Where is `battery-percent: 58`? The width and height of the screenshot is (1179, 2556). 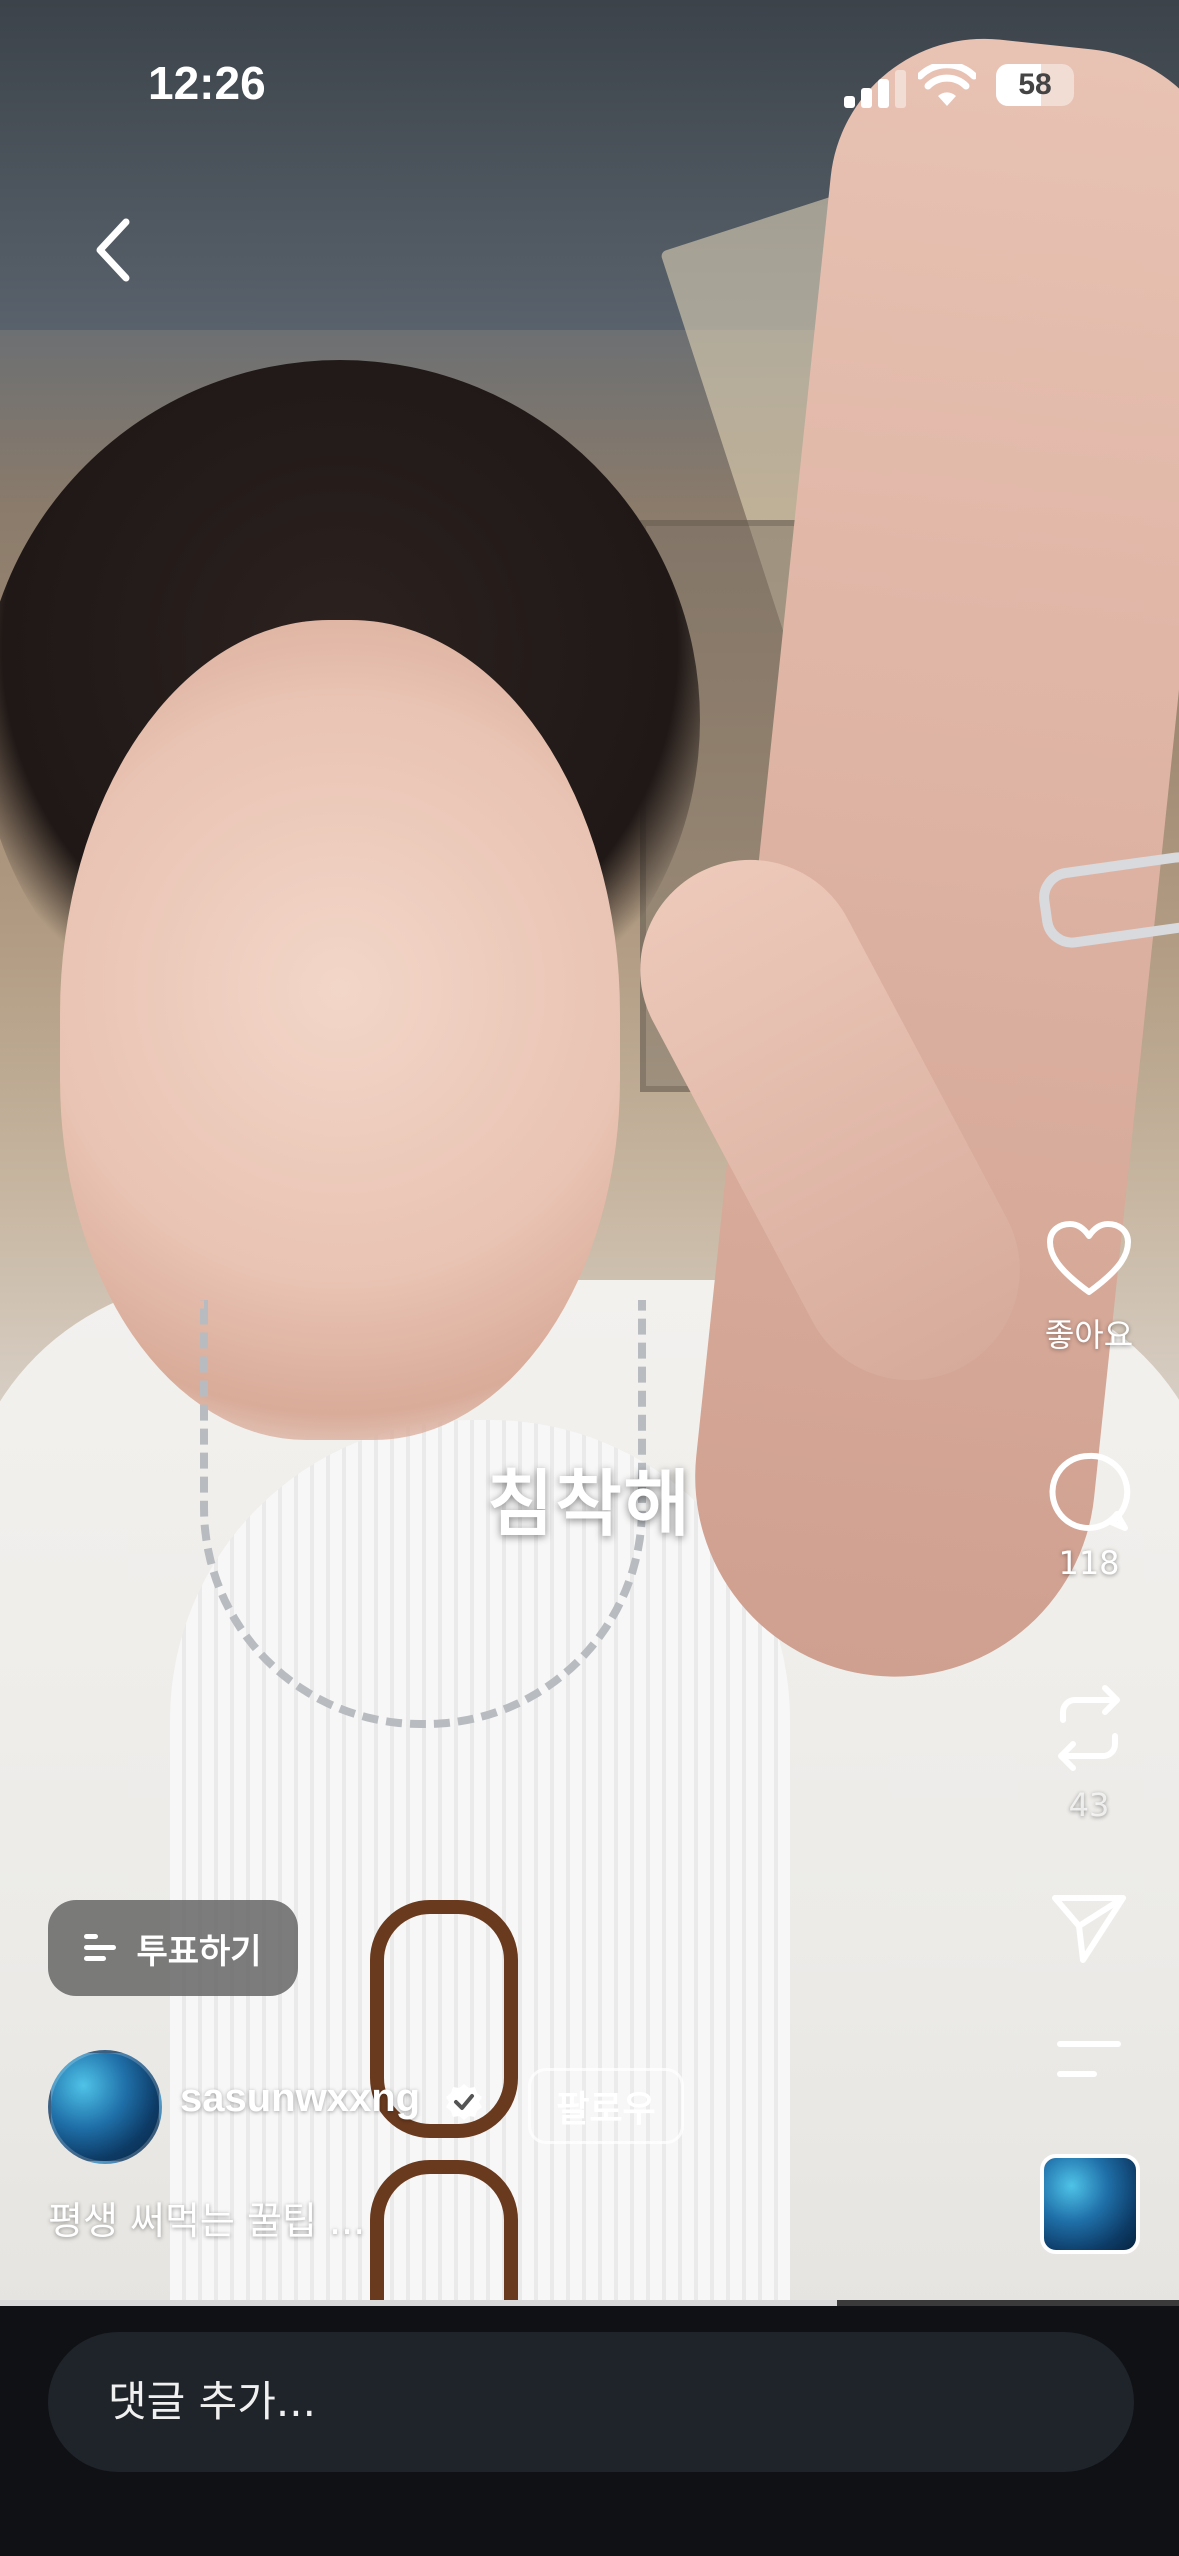
battery-percent: 58 is located at coordinates (1035, 84).